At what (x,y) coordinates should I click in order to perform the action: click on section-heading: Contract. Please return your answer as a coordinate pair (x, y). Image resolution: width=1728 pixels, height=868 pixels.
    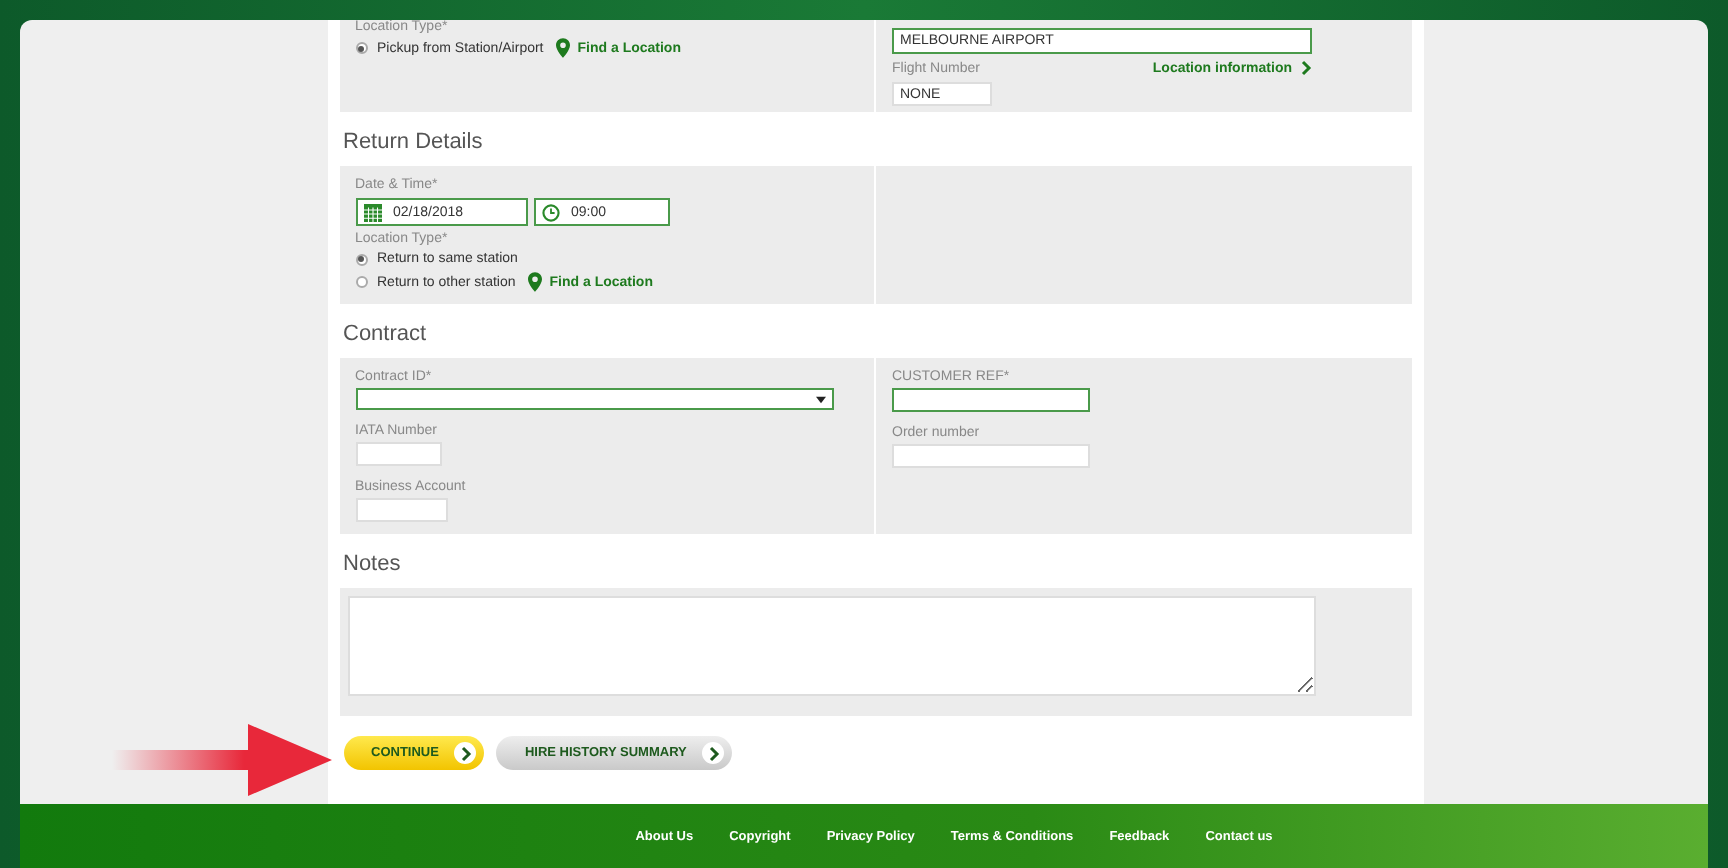
    Looking at the image, I should click on (385, 335).